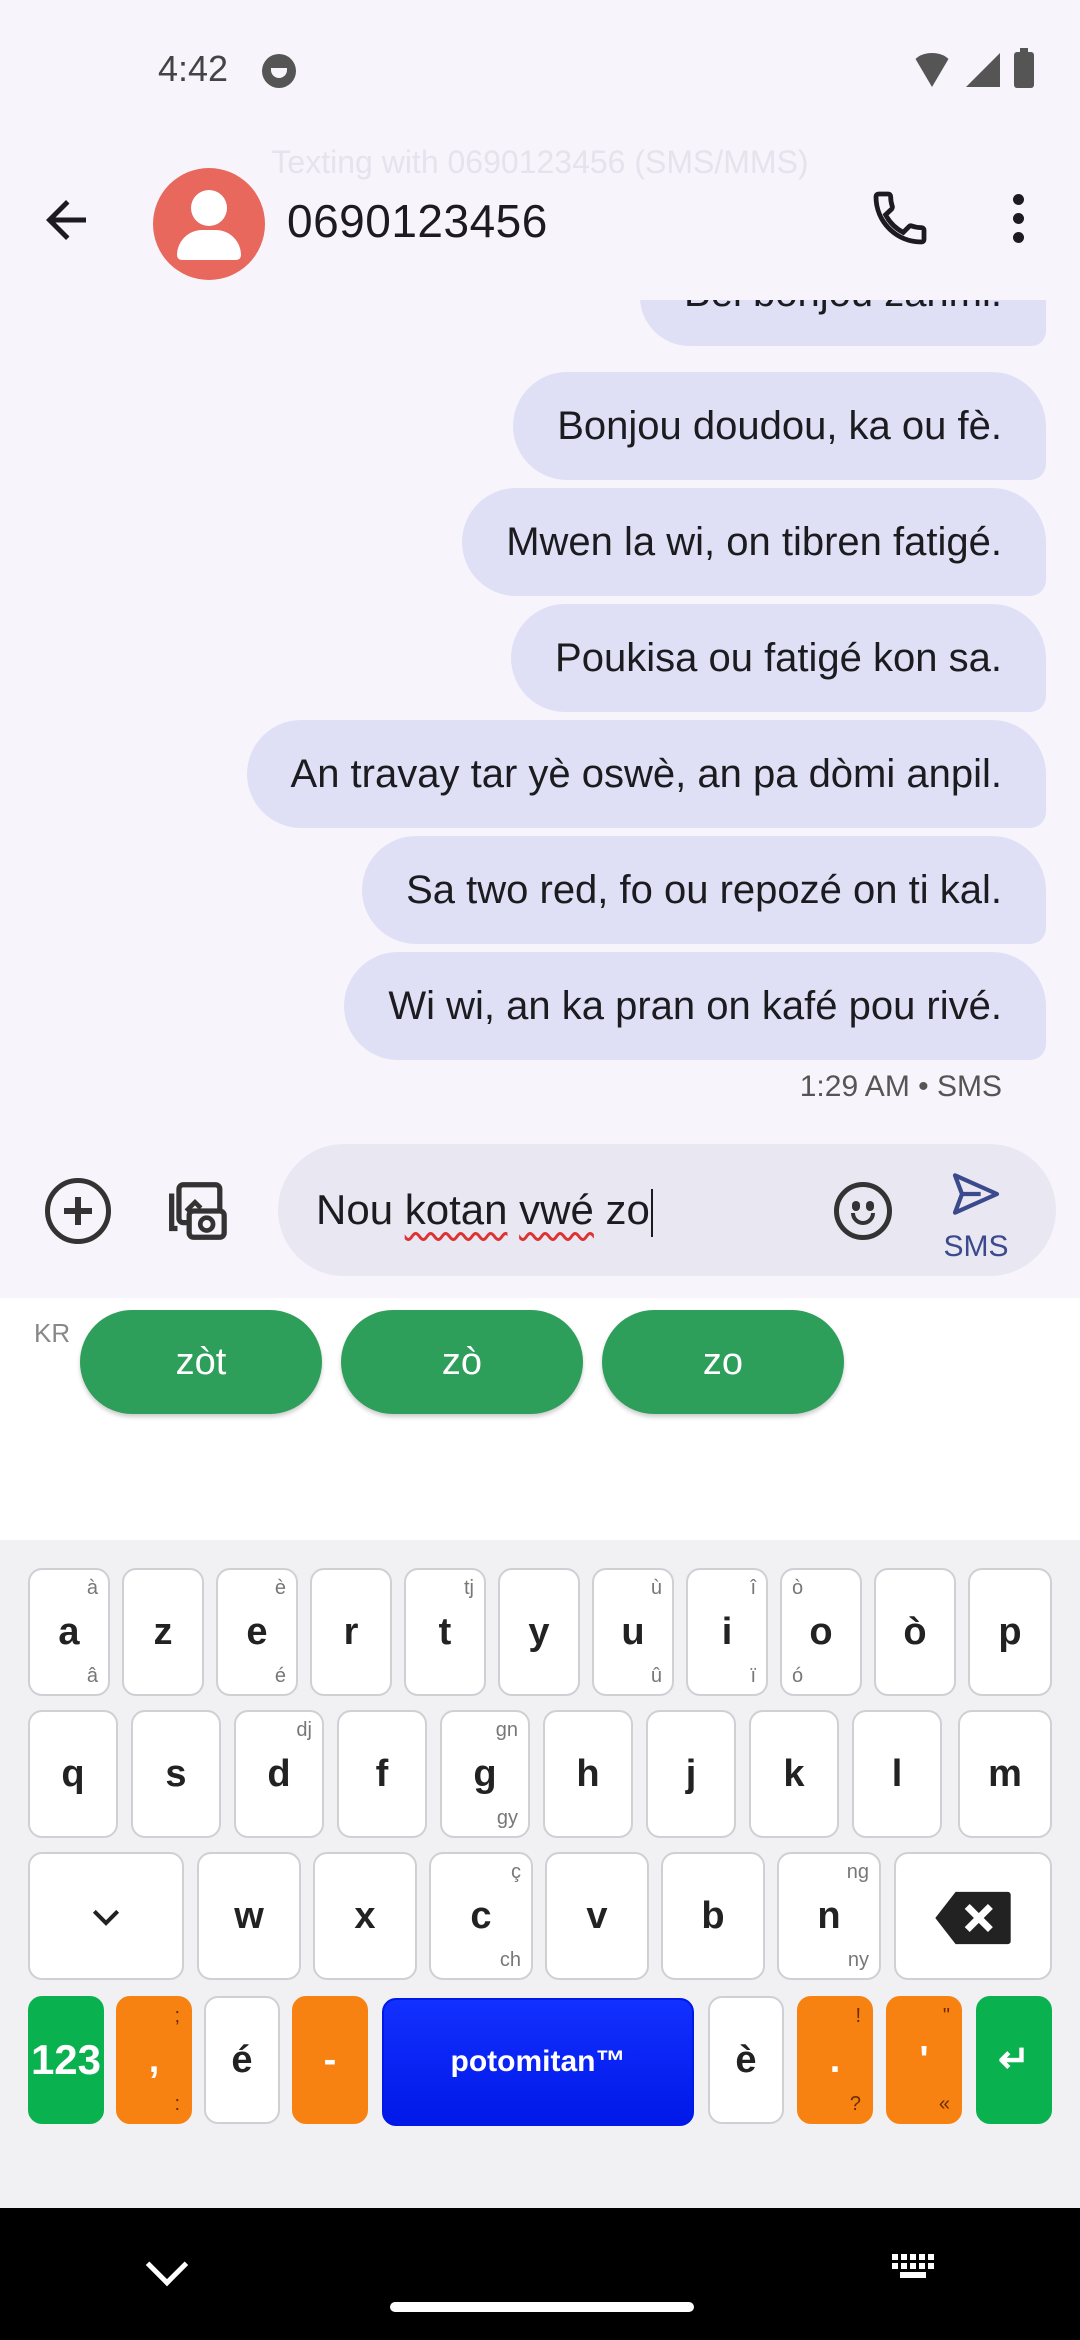 This screenshot has height=2340, width=1080. Describe the element at coordinates (52, 1333) in the screenshot. I see `language-tag: KR` at that location.